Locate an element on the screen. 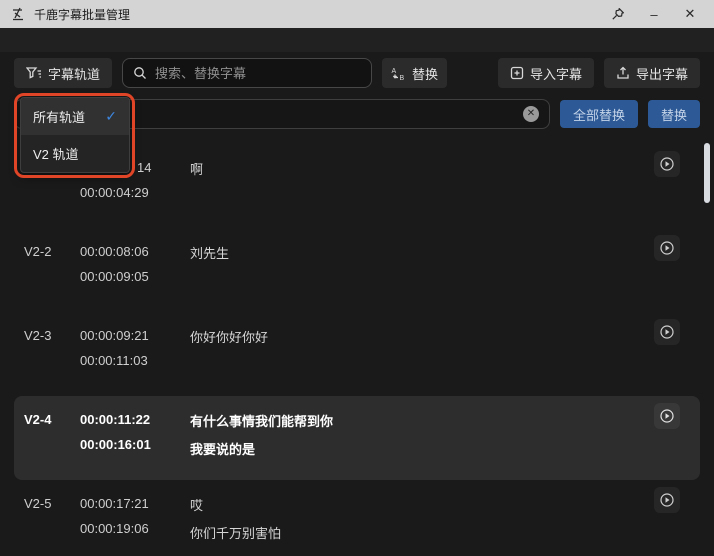  check-icon: ✓ is located at coordinates (111, 116).